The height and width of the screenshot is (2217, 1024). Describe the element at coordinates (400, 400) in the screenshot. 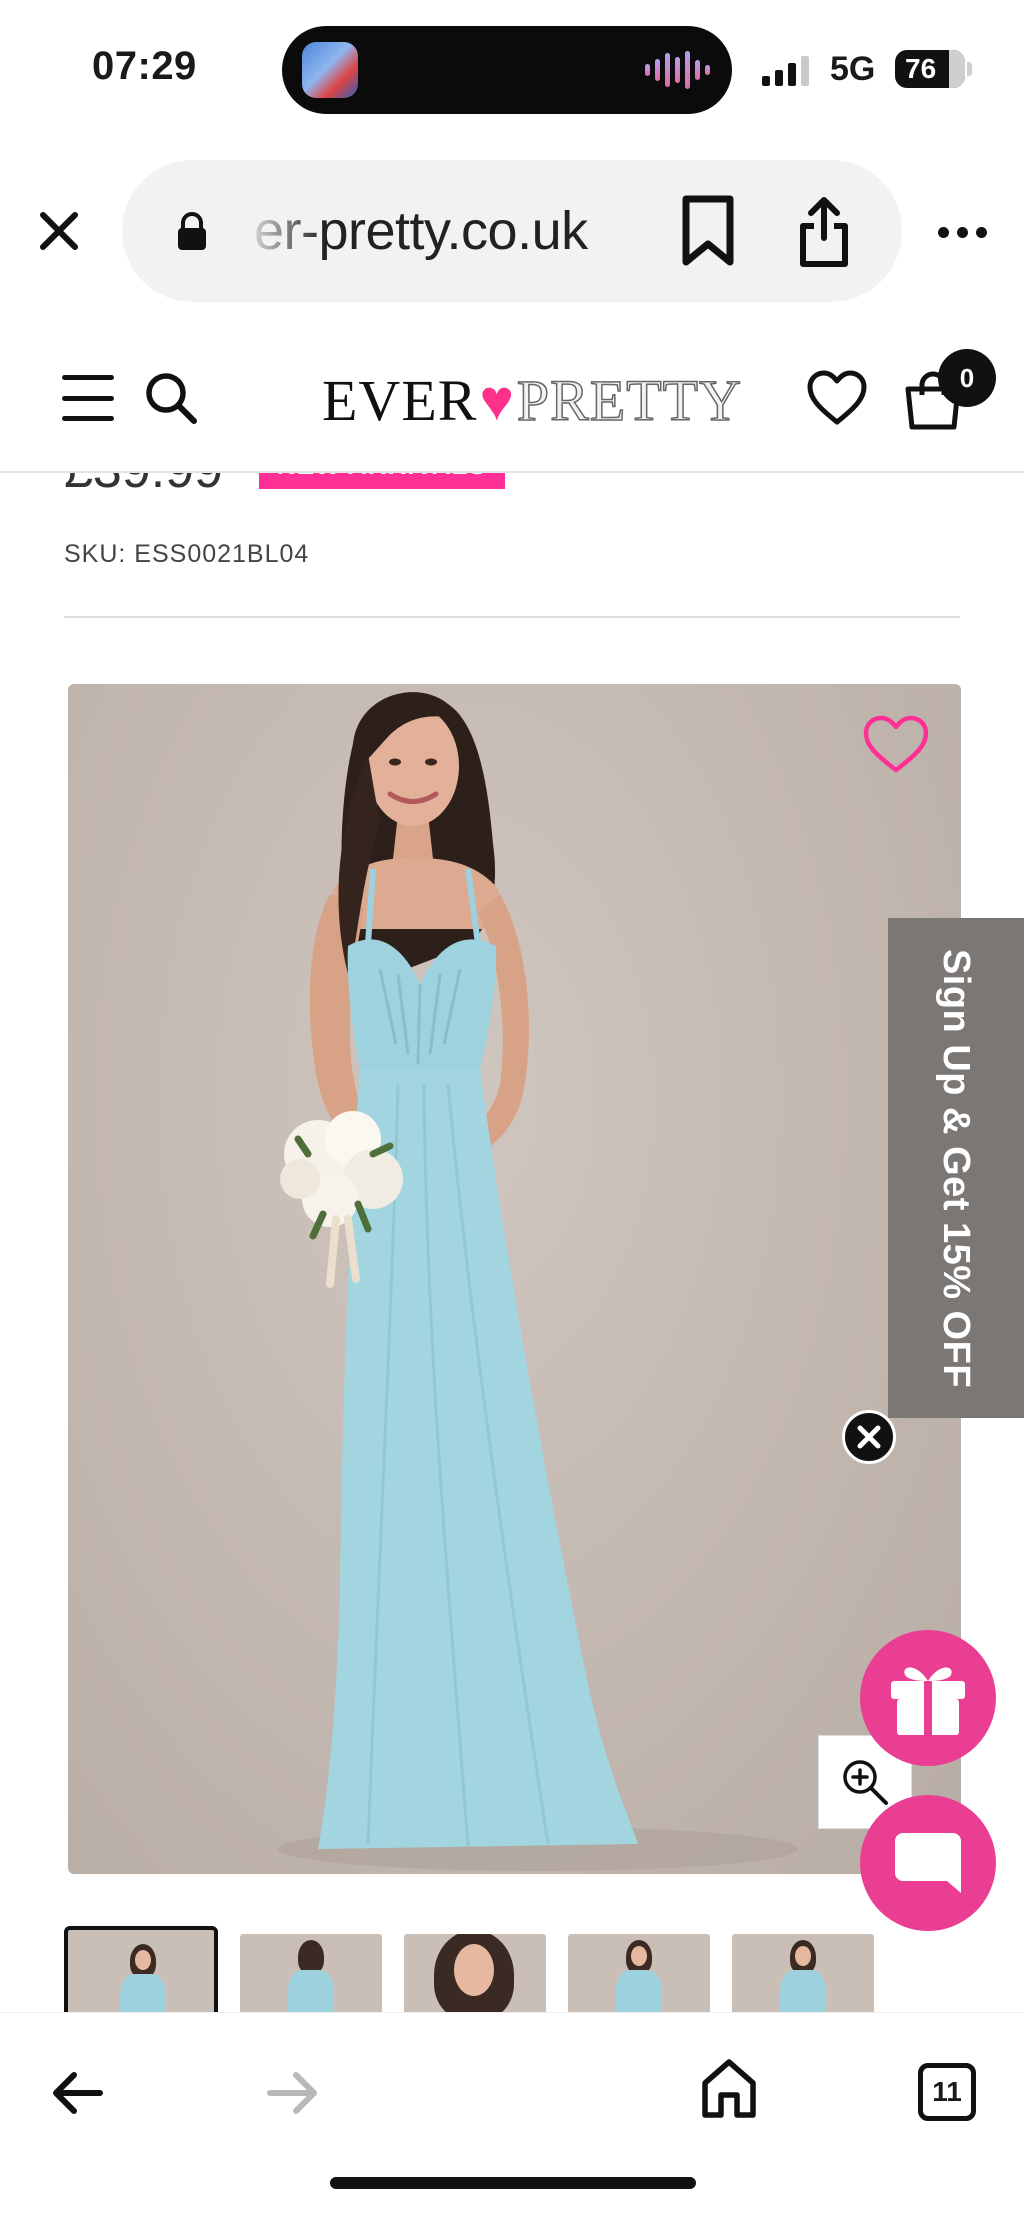

I see `logo-text-left: EVER` at that location.